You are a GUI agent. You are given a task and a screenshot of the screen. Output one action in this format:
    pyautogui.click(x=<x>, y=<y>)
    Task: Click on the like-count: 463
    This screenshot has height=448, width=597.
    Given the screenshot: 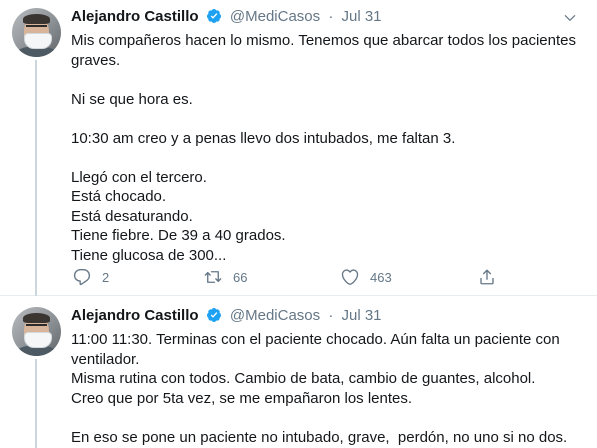 What is the action you would take?
    pyautogui.click(x=381, y=277)
    